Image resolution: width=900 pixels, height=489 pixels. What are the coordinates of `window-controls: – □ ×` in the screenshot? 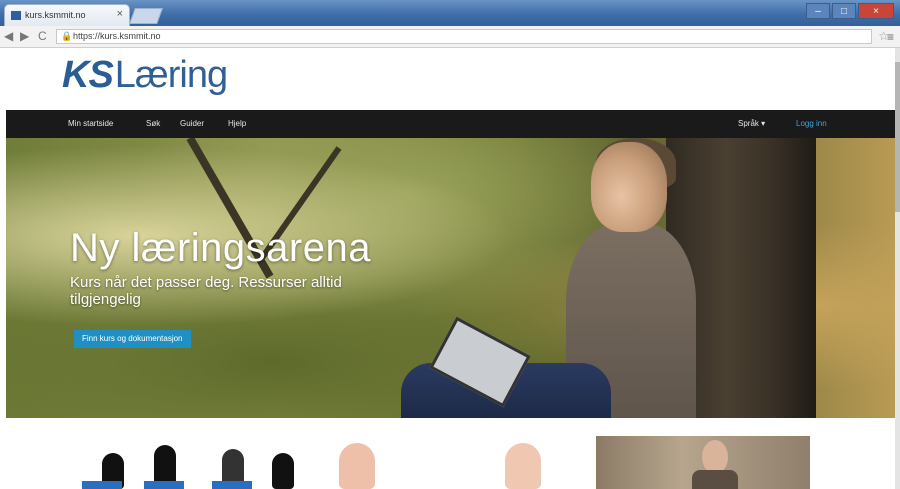 It's located at (850, 11).